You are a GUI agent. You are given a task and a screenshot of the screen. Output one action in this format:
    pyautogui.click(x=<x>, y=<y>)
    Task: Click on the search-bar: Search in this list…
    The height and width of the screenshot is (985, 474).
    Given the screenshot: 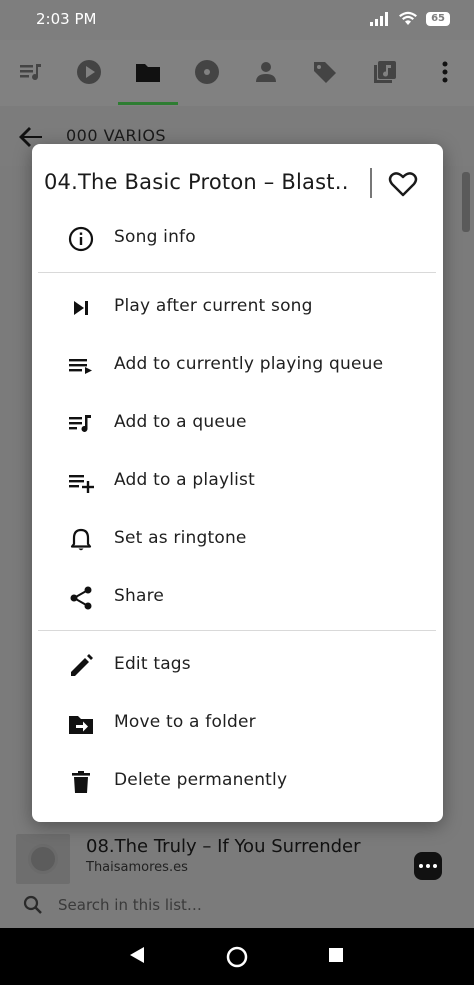 What is the action you would take?
    pyautogui.click(x=237, y=907)
    